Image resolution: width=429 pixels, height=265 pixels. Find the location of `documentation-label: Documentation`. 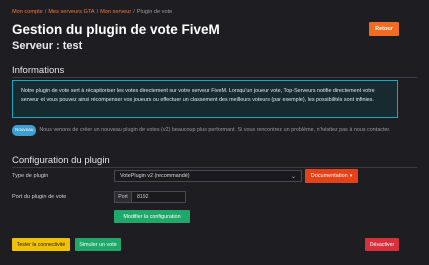

documentation-label: Documentation is located at coordinates (329, 176).